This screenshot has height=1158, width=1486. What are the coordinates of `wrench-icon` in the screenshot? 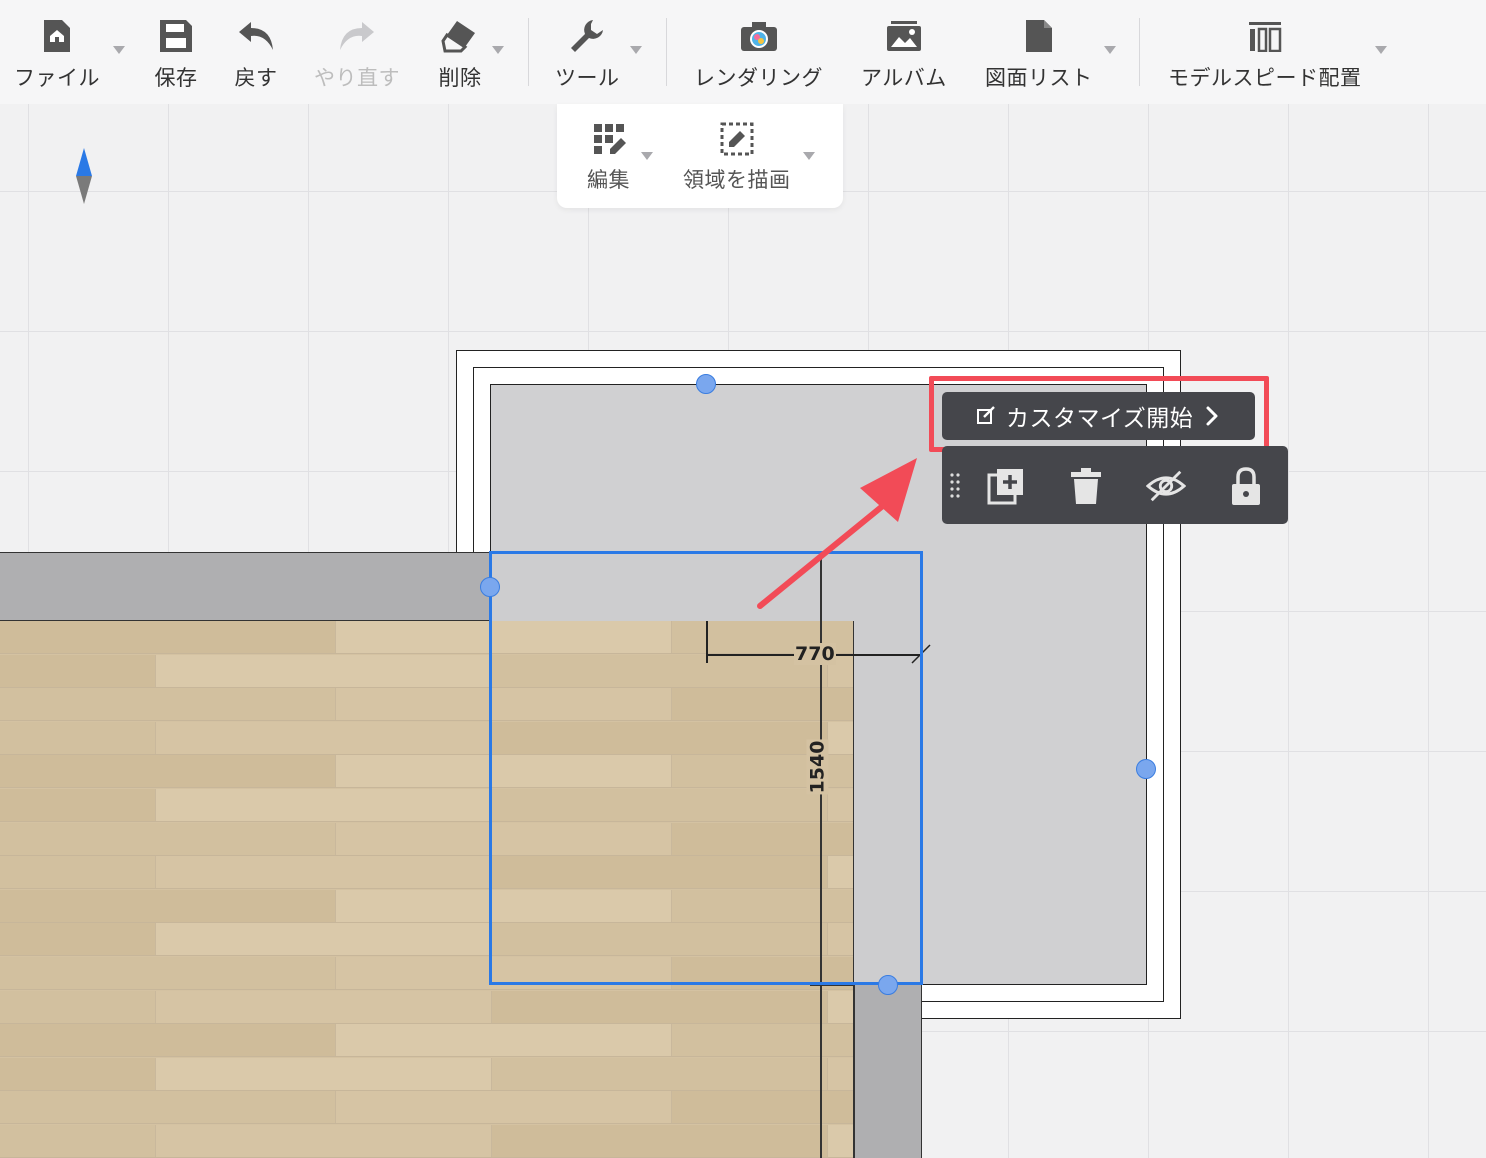 It's located at (587, 36).